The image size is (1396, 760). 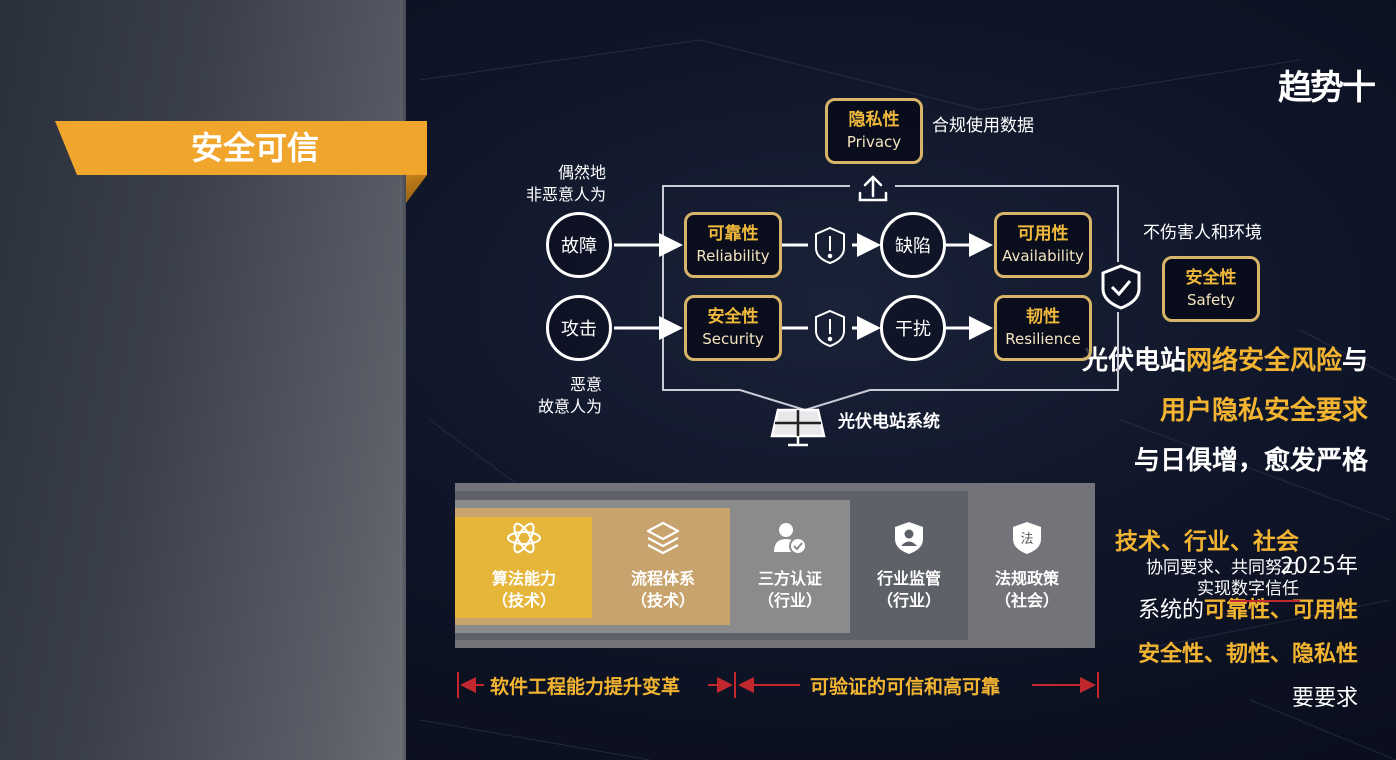 What do you see at coordinates (905, 687) in the screenshot?
I see `range-right-label: 可验证的可信和高可靠` at bounding box center [905, 687].